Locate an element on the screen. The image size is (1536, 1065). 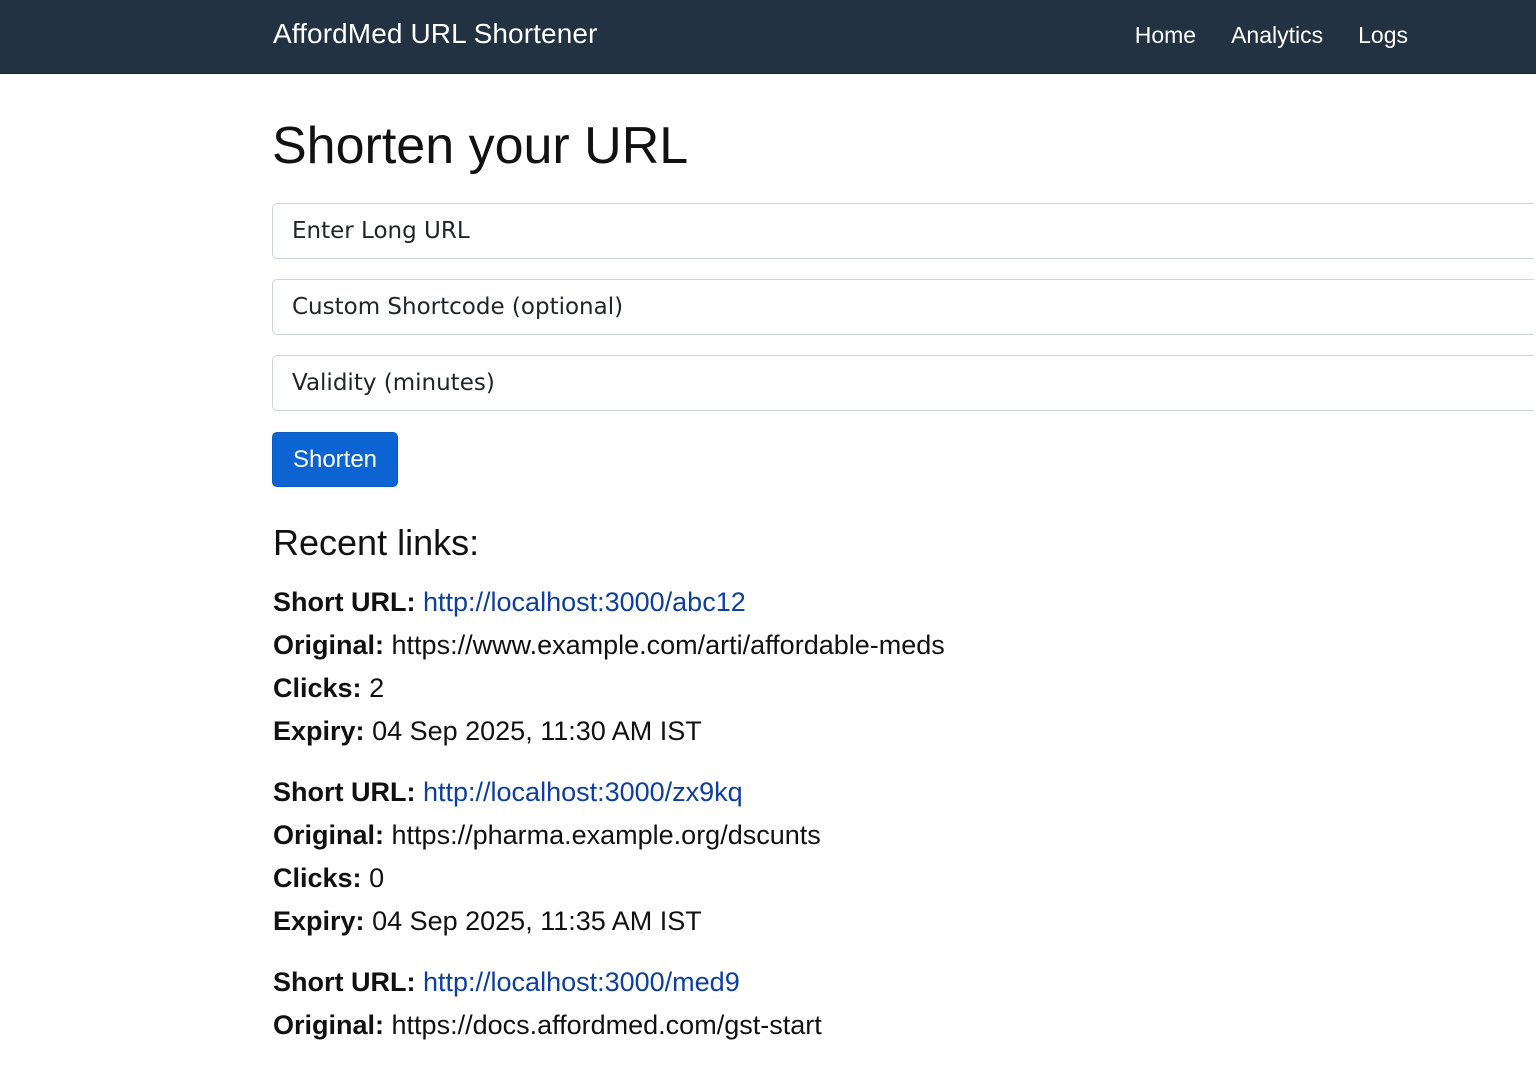
nav-links: Home Analytics Logs is located at coordinates (1271, 35).